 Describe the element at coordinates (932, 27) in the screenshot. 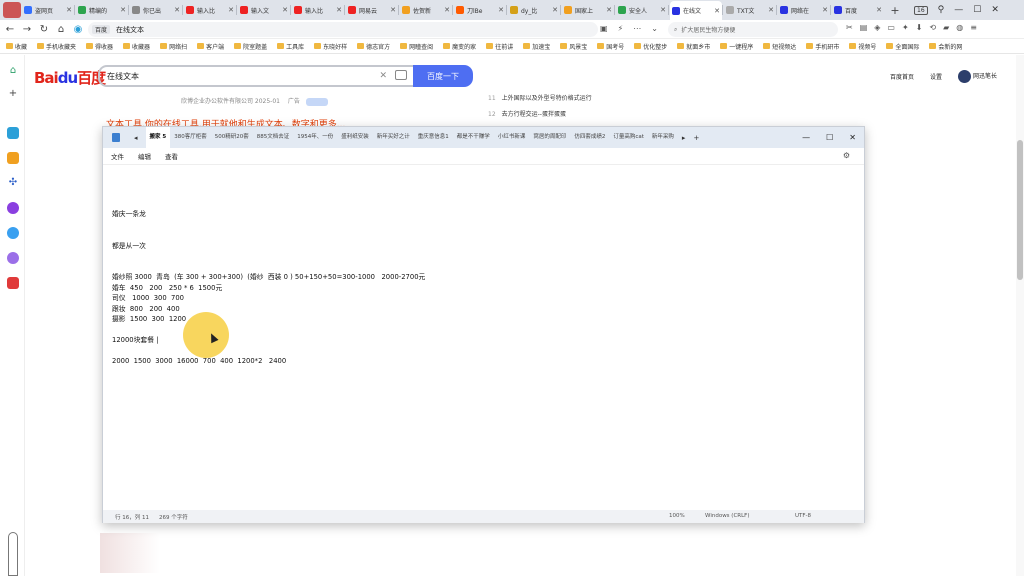

I see `history-icon: ⟲` at that location.